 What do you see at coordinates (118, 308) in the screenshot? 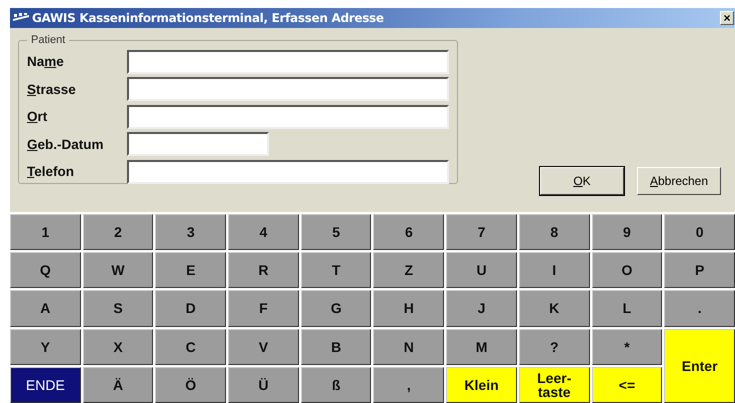
I see `keyboard-key: S` at bounding box center [118, 308].